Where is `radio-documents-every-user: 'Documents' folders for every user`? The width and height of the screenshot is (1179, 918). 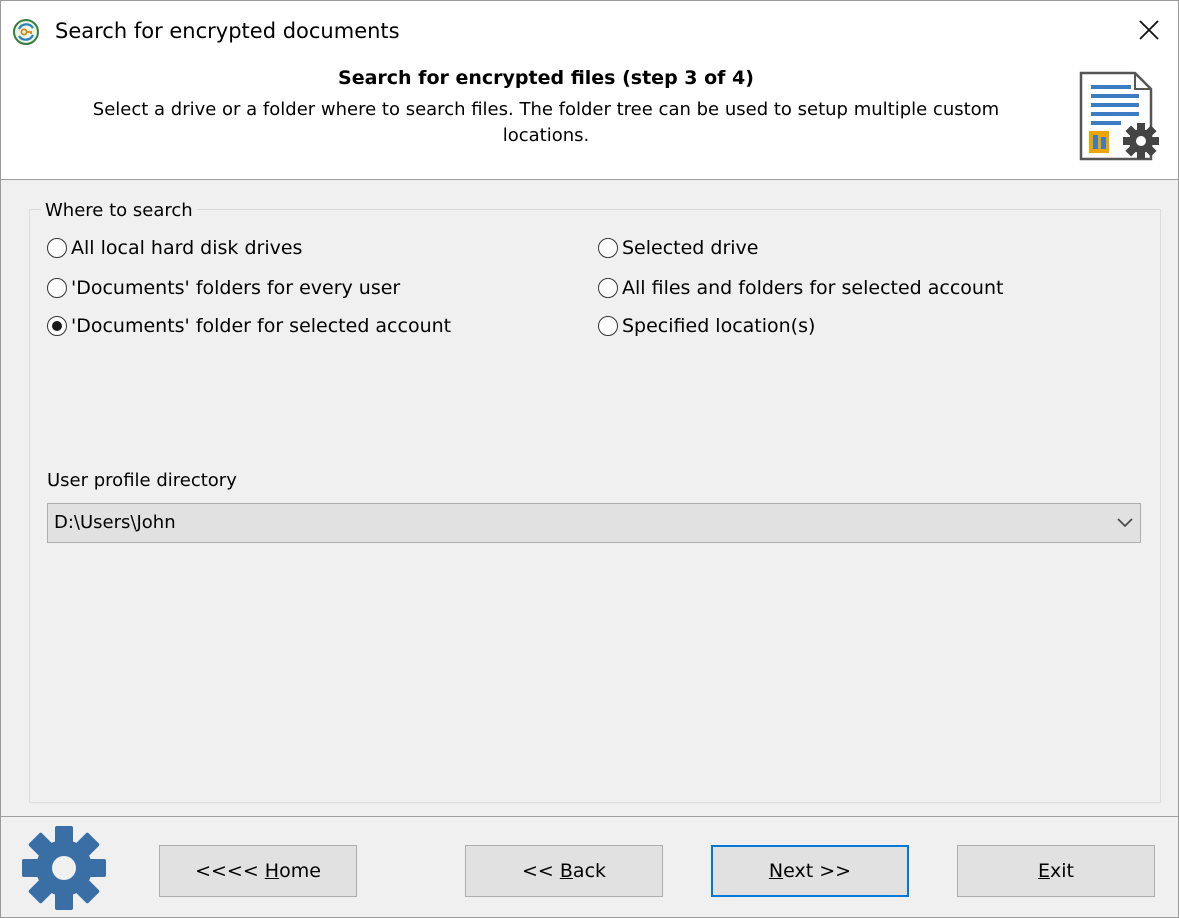
radio-documents-every-user: 'Documents' folders for every user is located at coordinates (223, 288).